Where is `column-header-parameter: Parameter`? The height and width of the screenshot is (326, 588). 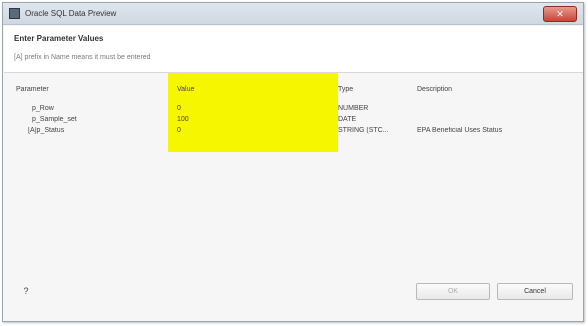 column-header-parameter: Parameter is located at coordinates (32, 89).